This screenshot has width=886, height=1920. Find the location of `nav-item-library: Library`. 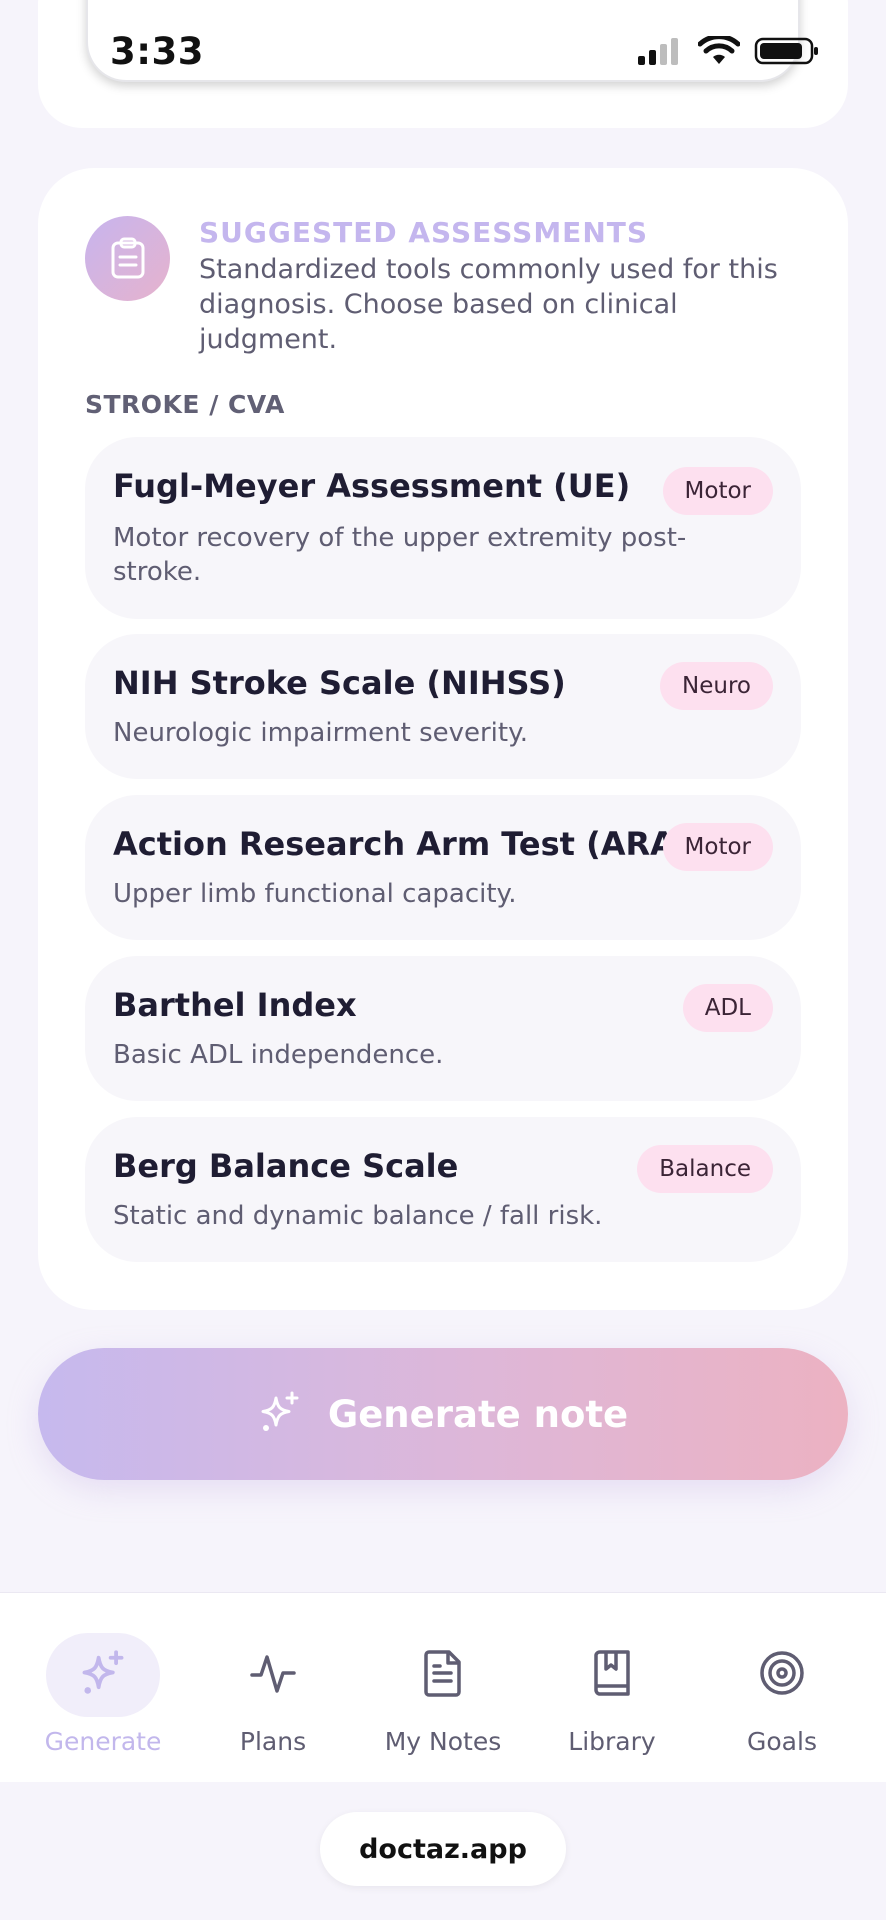

nav-item-library: Library is located at coordinates (612, 1674).